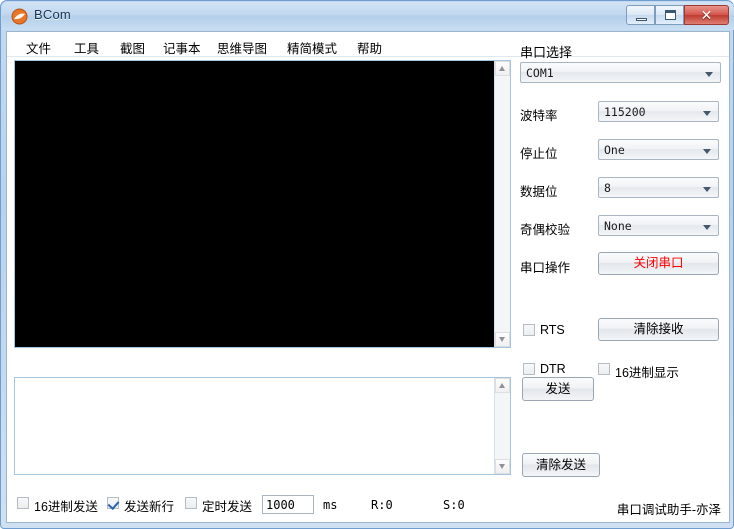  I want to click on status-bar: 16进制发送 发送新行 定时发送 ms R:0 S:0 串口调试助手-亦泽, so click(368, 500).